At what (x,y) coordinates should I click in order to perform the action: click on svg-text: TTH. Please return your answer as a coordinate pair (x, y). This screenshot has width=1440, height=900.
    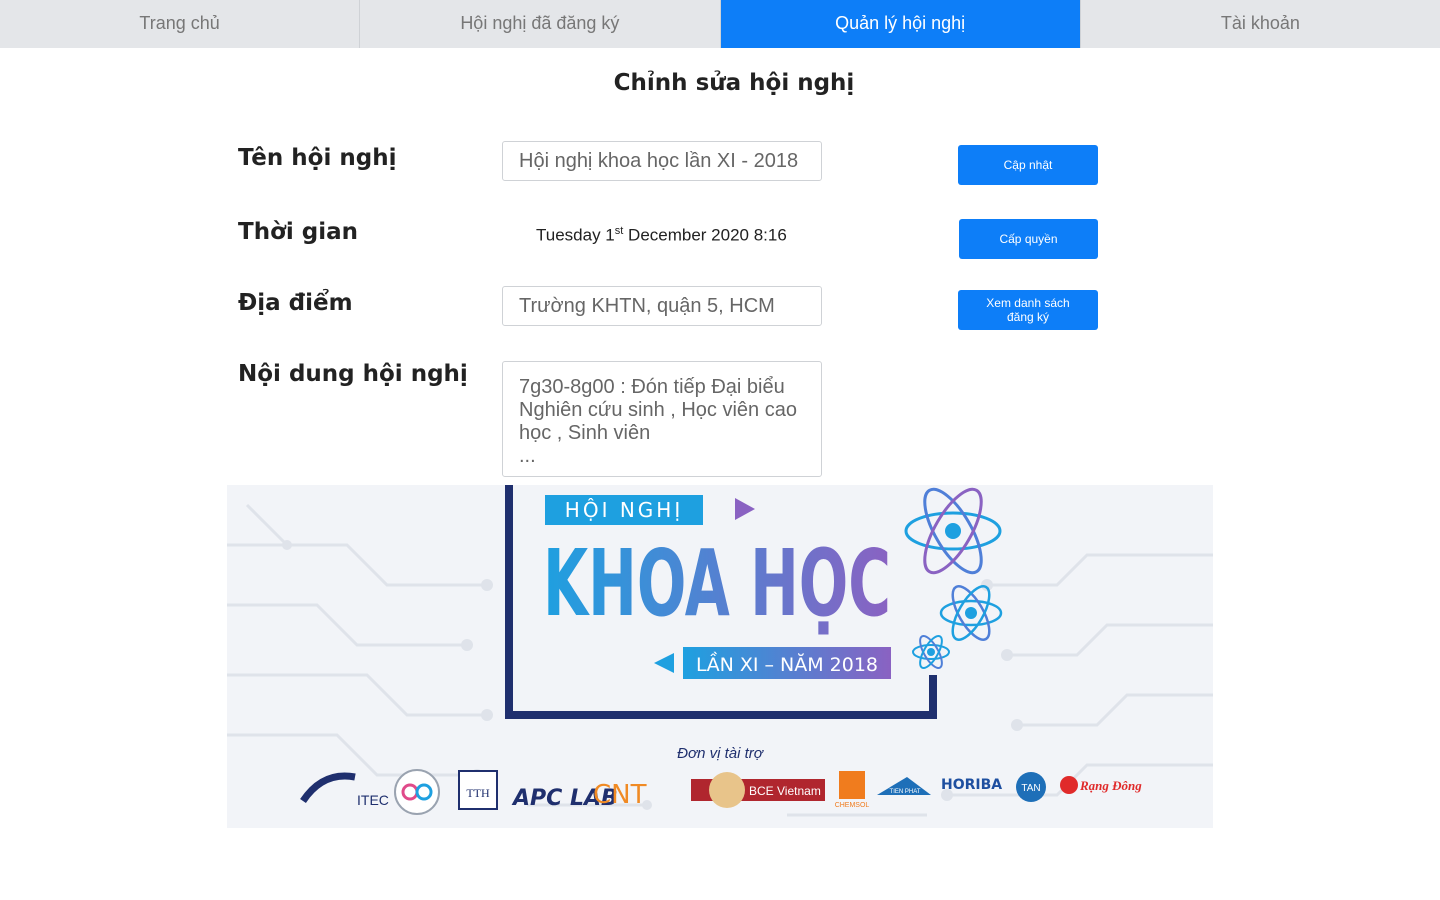
    Looking at the image, I should click on (478, 793).